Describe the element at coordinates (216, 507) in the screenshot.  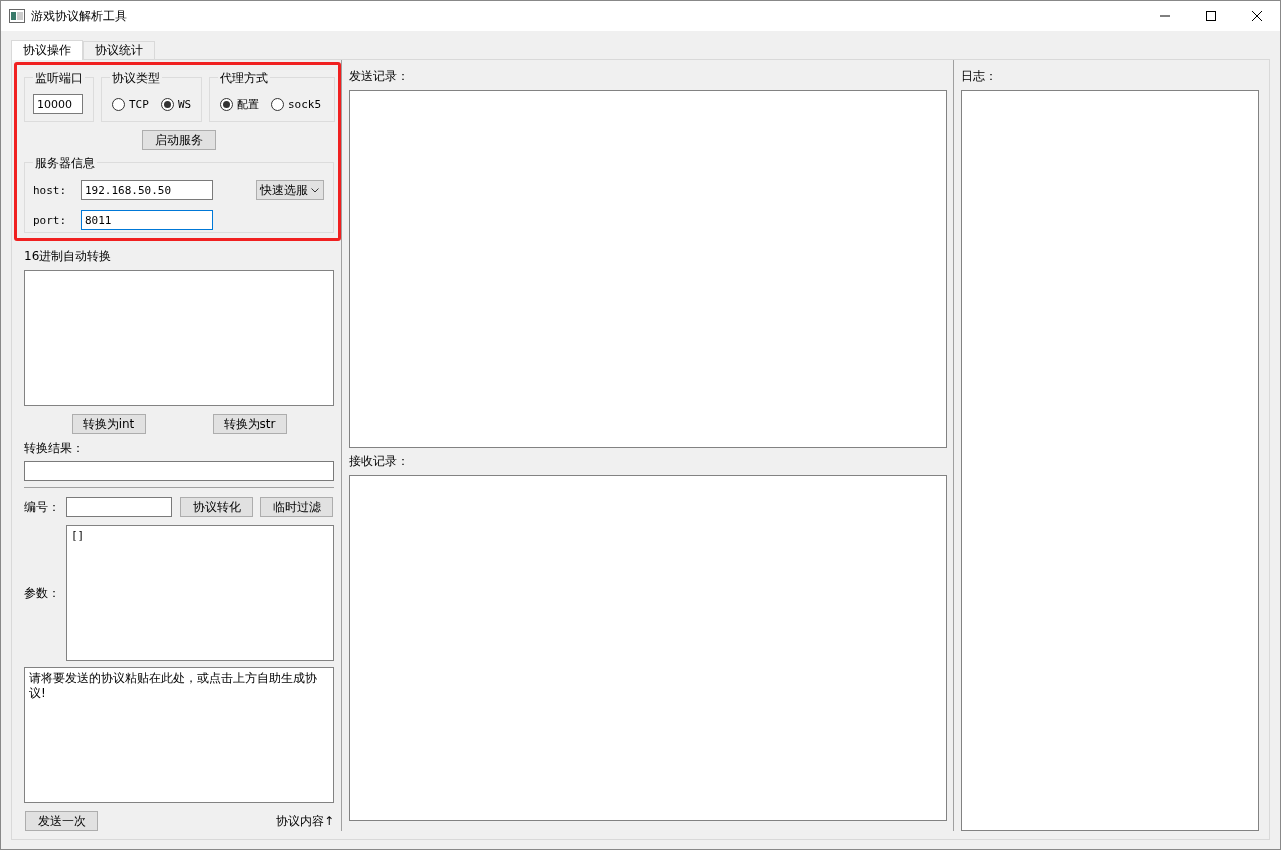
I see `protocol-button: 协议转化` at that location.